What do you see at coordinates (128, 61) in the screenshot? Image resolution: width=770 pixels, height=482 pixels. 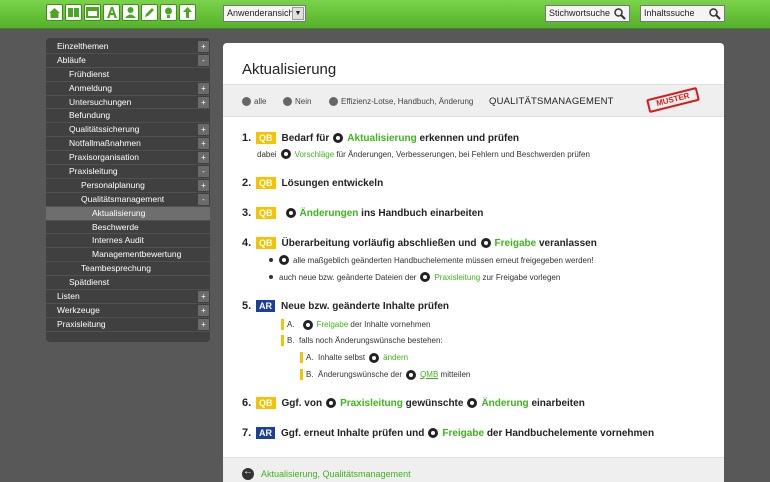 I see `sidebar-item: Abläufe -` at bounding box center [128, 61].